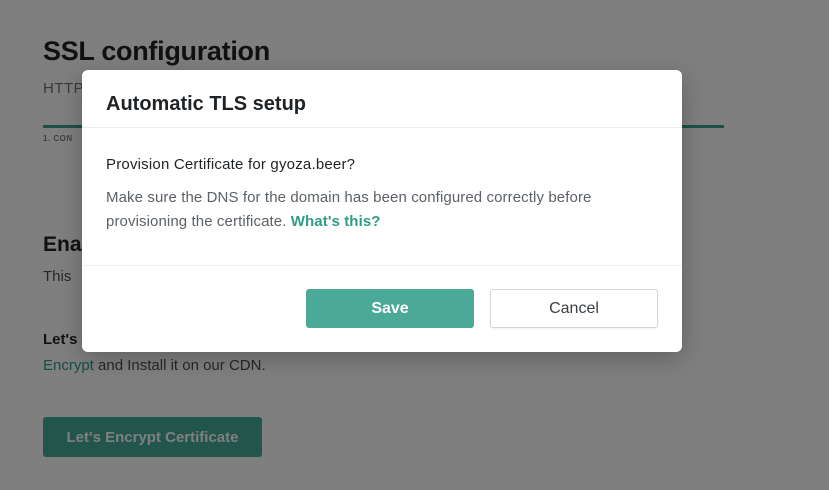 The height and width of the screenshot is (490, 829). Describe the element at coordinates (336, 221) in the screenshot. I see `whats-this-link: What's this?` at that location.